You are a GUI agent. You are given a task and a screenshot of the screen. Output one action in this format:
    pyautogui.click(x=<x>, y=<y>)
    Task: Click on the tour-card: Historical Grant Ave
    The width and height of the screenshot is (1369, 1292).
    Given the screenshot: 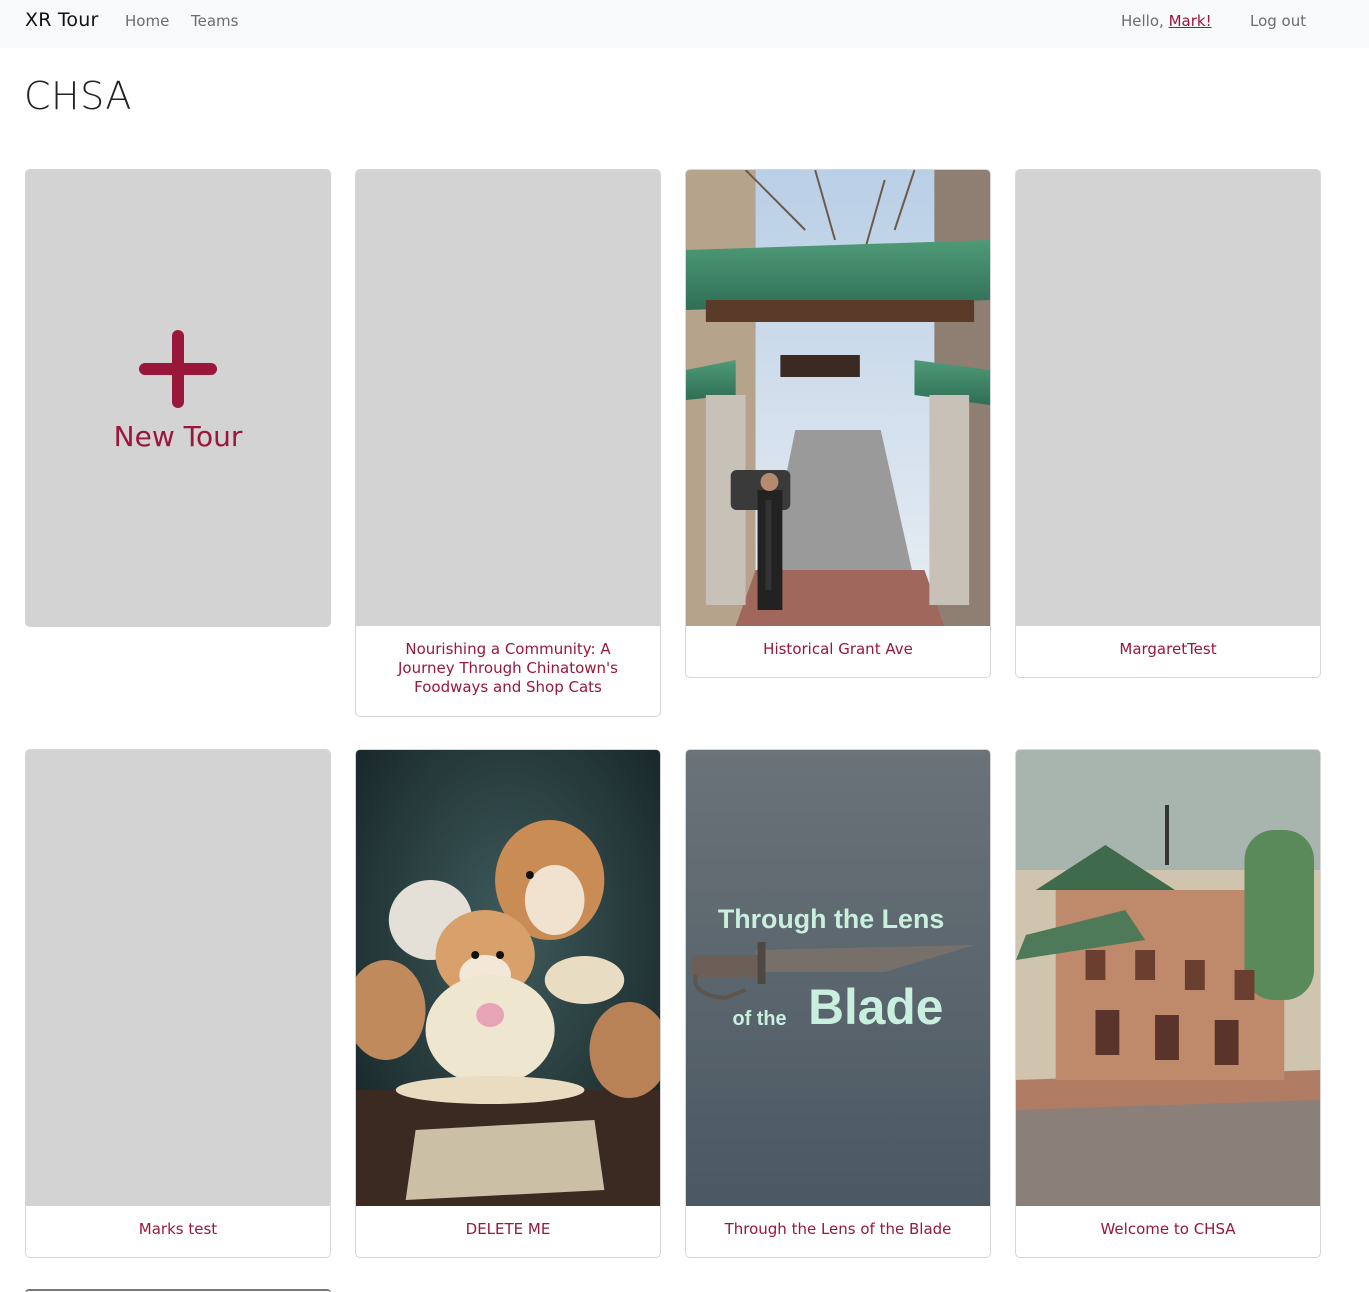 What is the action you would take?
    pyautogui.click(x=838, y=423)
    